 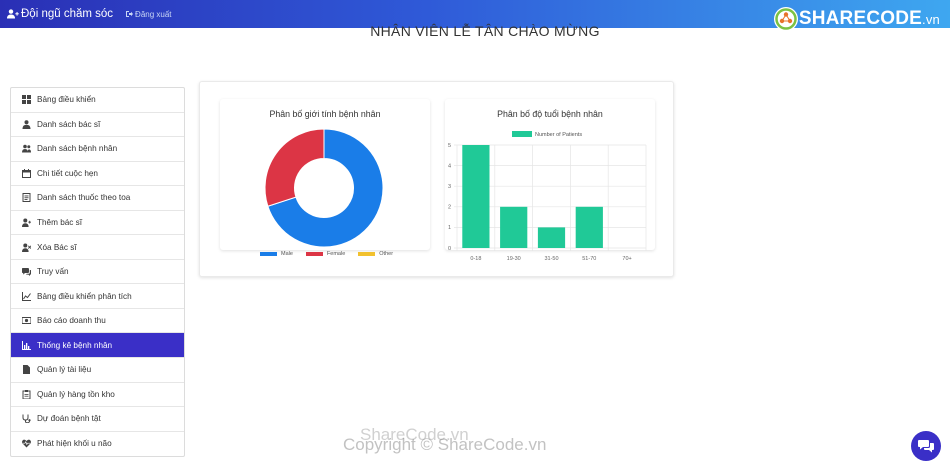 What do you see at coordinates (449, 249) in the screenshot?
I see `y-tick-label: 0` at bounding box center [449, 249].